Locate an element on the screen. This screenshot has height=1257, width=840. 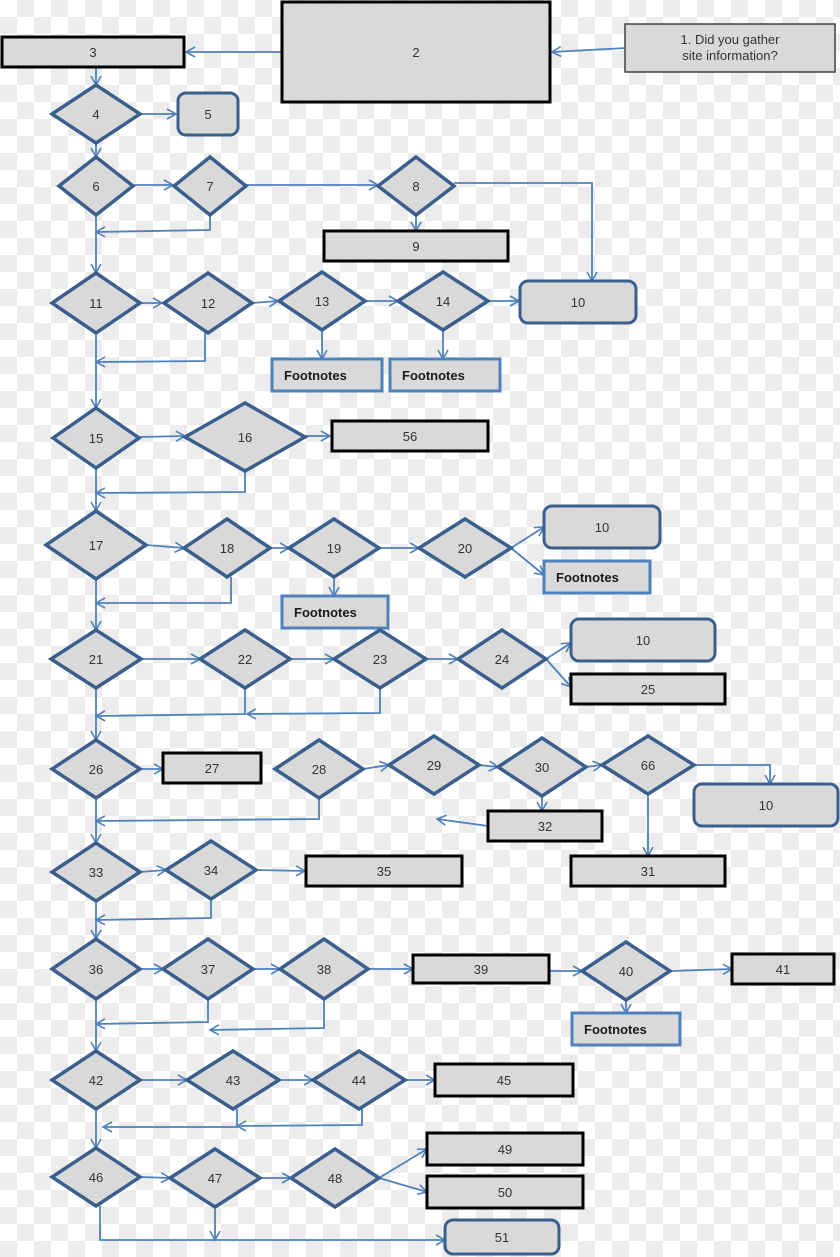
node-label: 20 is located at coordinates (465, 548).